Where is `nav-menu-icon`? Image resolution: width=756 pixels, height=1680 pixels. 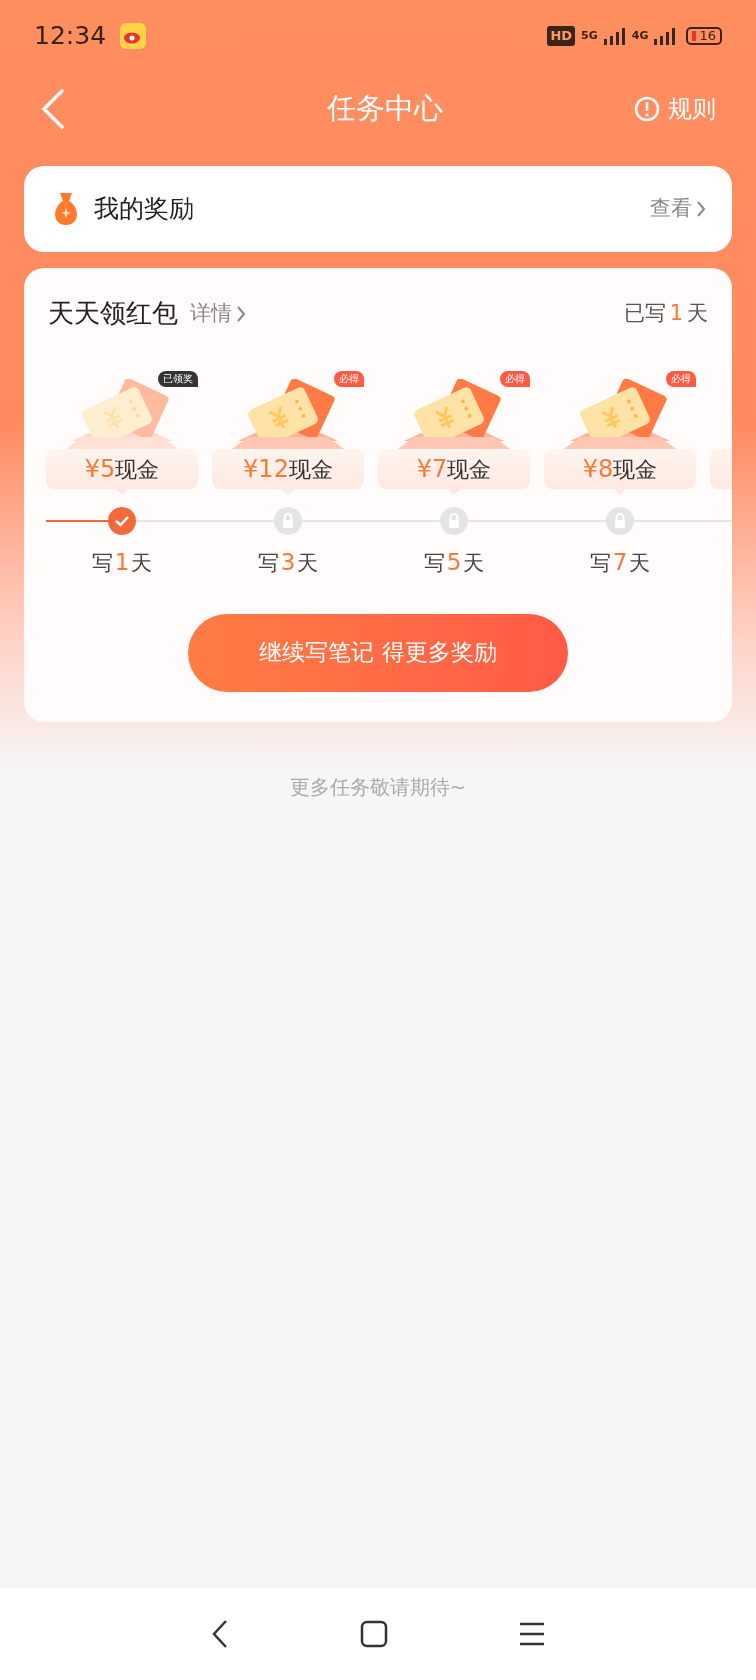
nav-menu-icon is located at coordinates (532, 1634).